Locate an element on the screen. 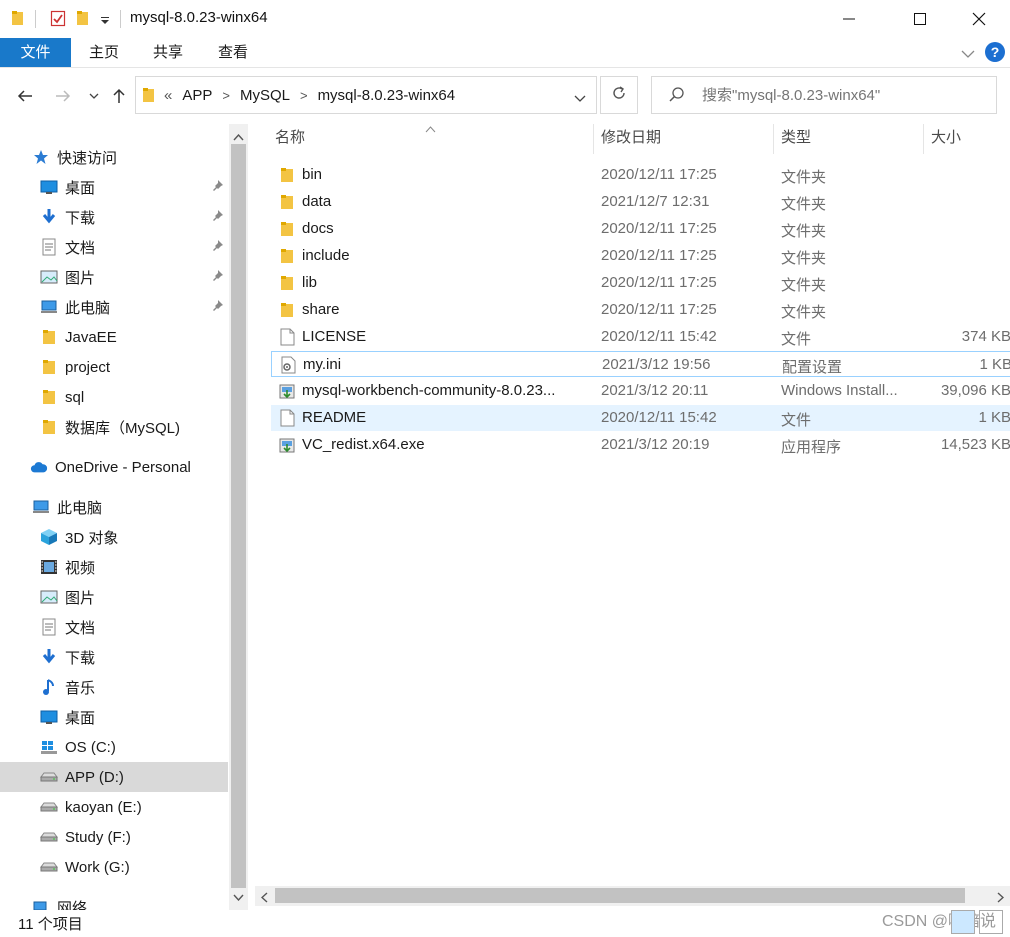 Image resolution: width=1010 pixels, height=937 pixels. back-arrow-icon is located at coordinates (25, 96).